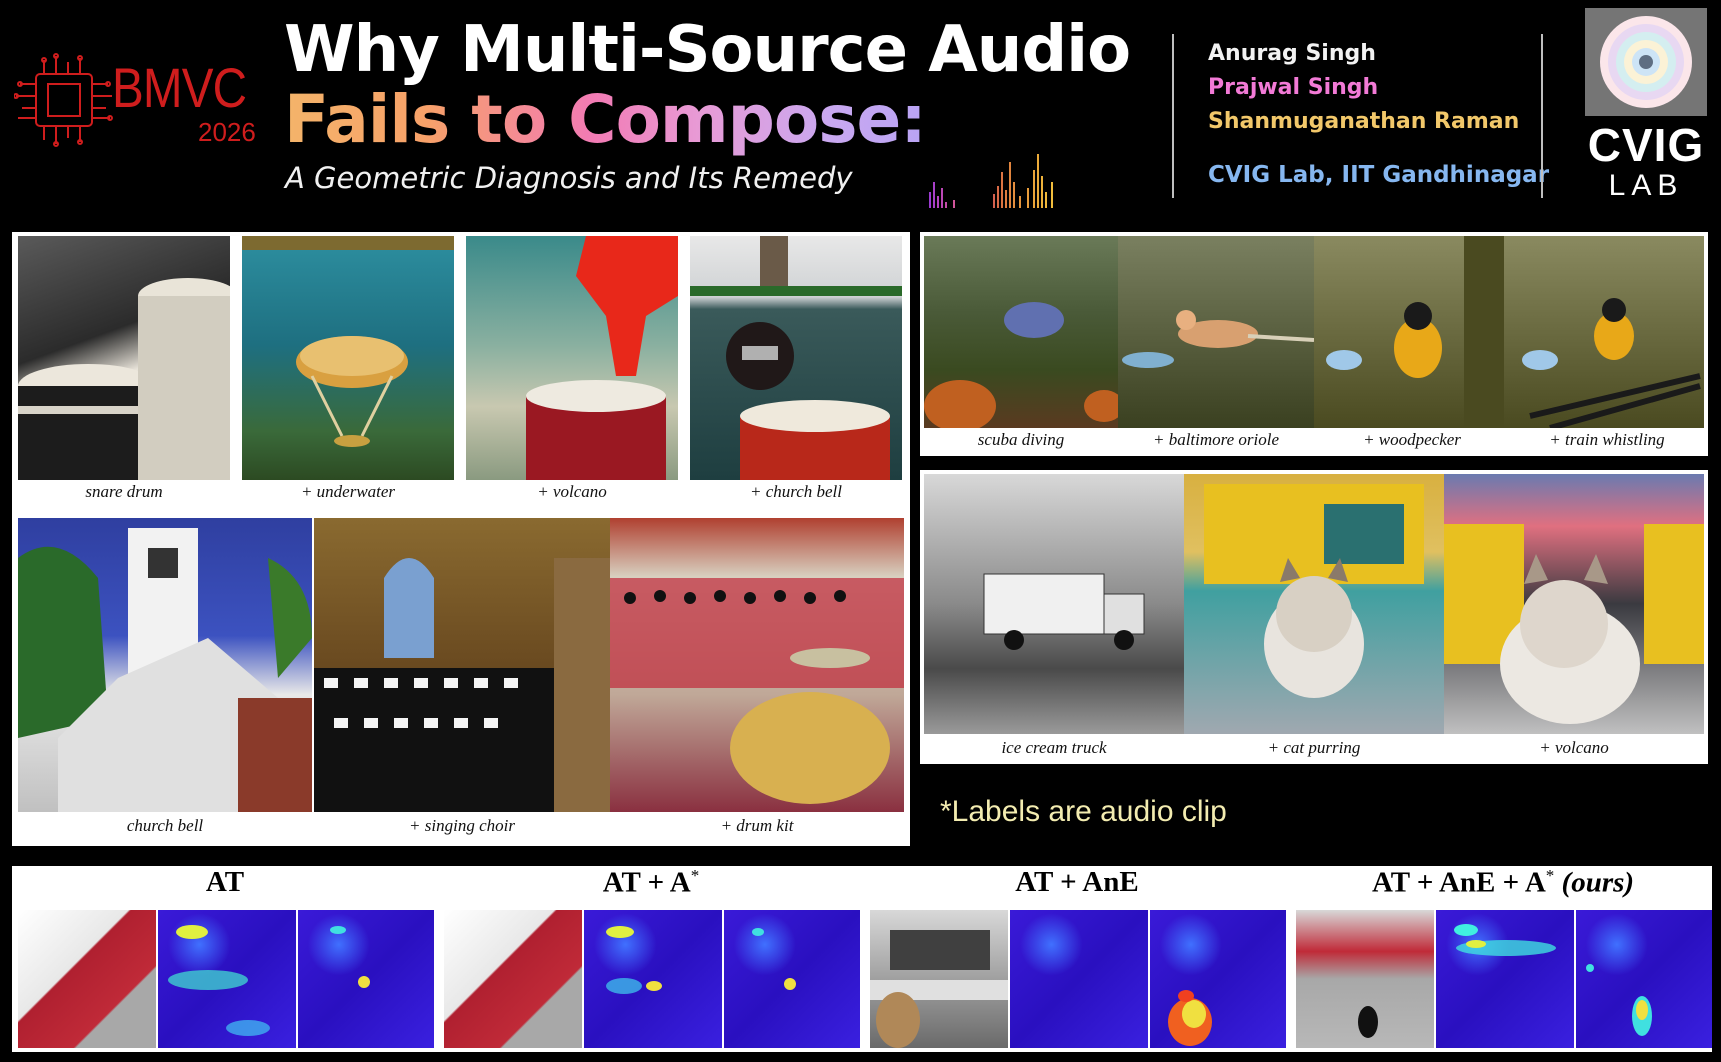  What do you see at coordinates (1598, 882) in the screenshot?
I see `ours-label: (ours)` at bounding box center [1598, 882].